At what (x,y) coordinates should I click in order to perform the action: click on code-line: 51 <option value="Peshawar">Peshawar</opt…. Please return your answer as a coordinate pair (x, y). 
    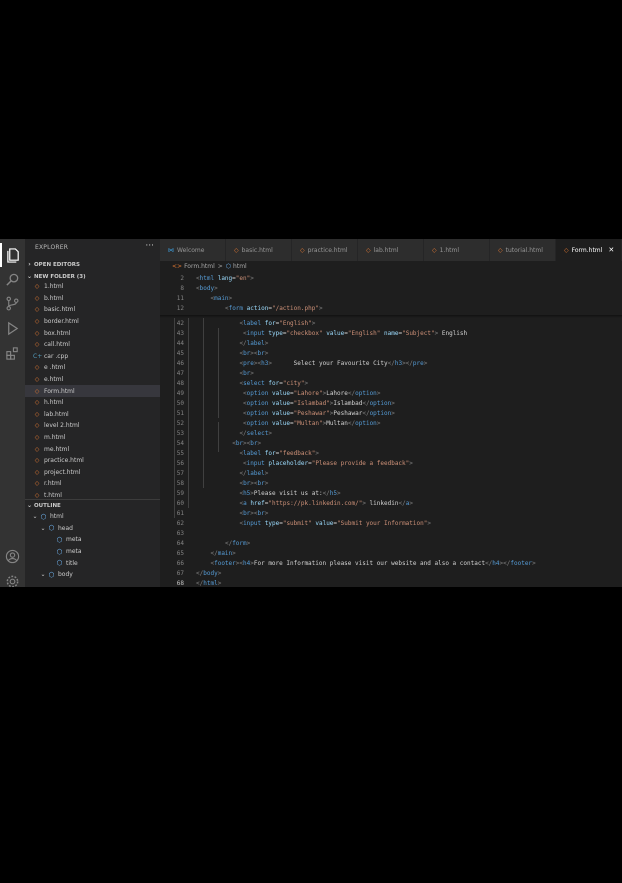
    Looking at the image, I should click on (391, 413).